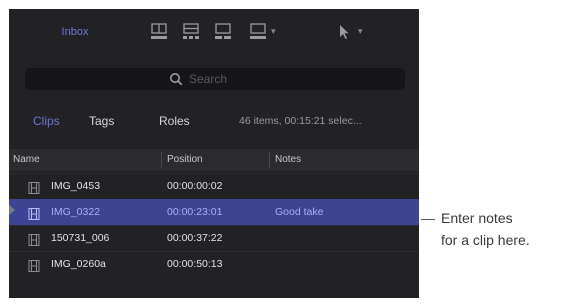  I want to click on search-icon, so click(176, 79).